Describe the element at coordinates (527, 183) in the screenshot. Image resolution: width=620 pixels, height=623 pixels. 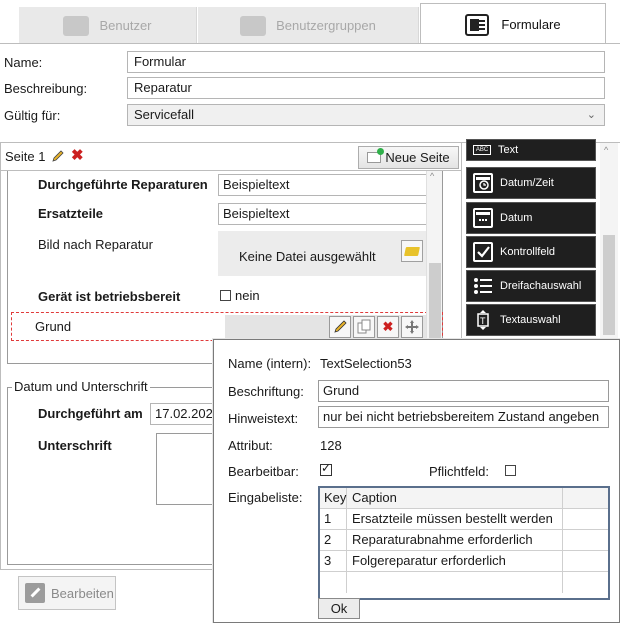
I see `palette-item-datetime-label: Datum/Zeit` at that location.